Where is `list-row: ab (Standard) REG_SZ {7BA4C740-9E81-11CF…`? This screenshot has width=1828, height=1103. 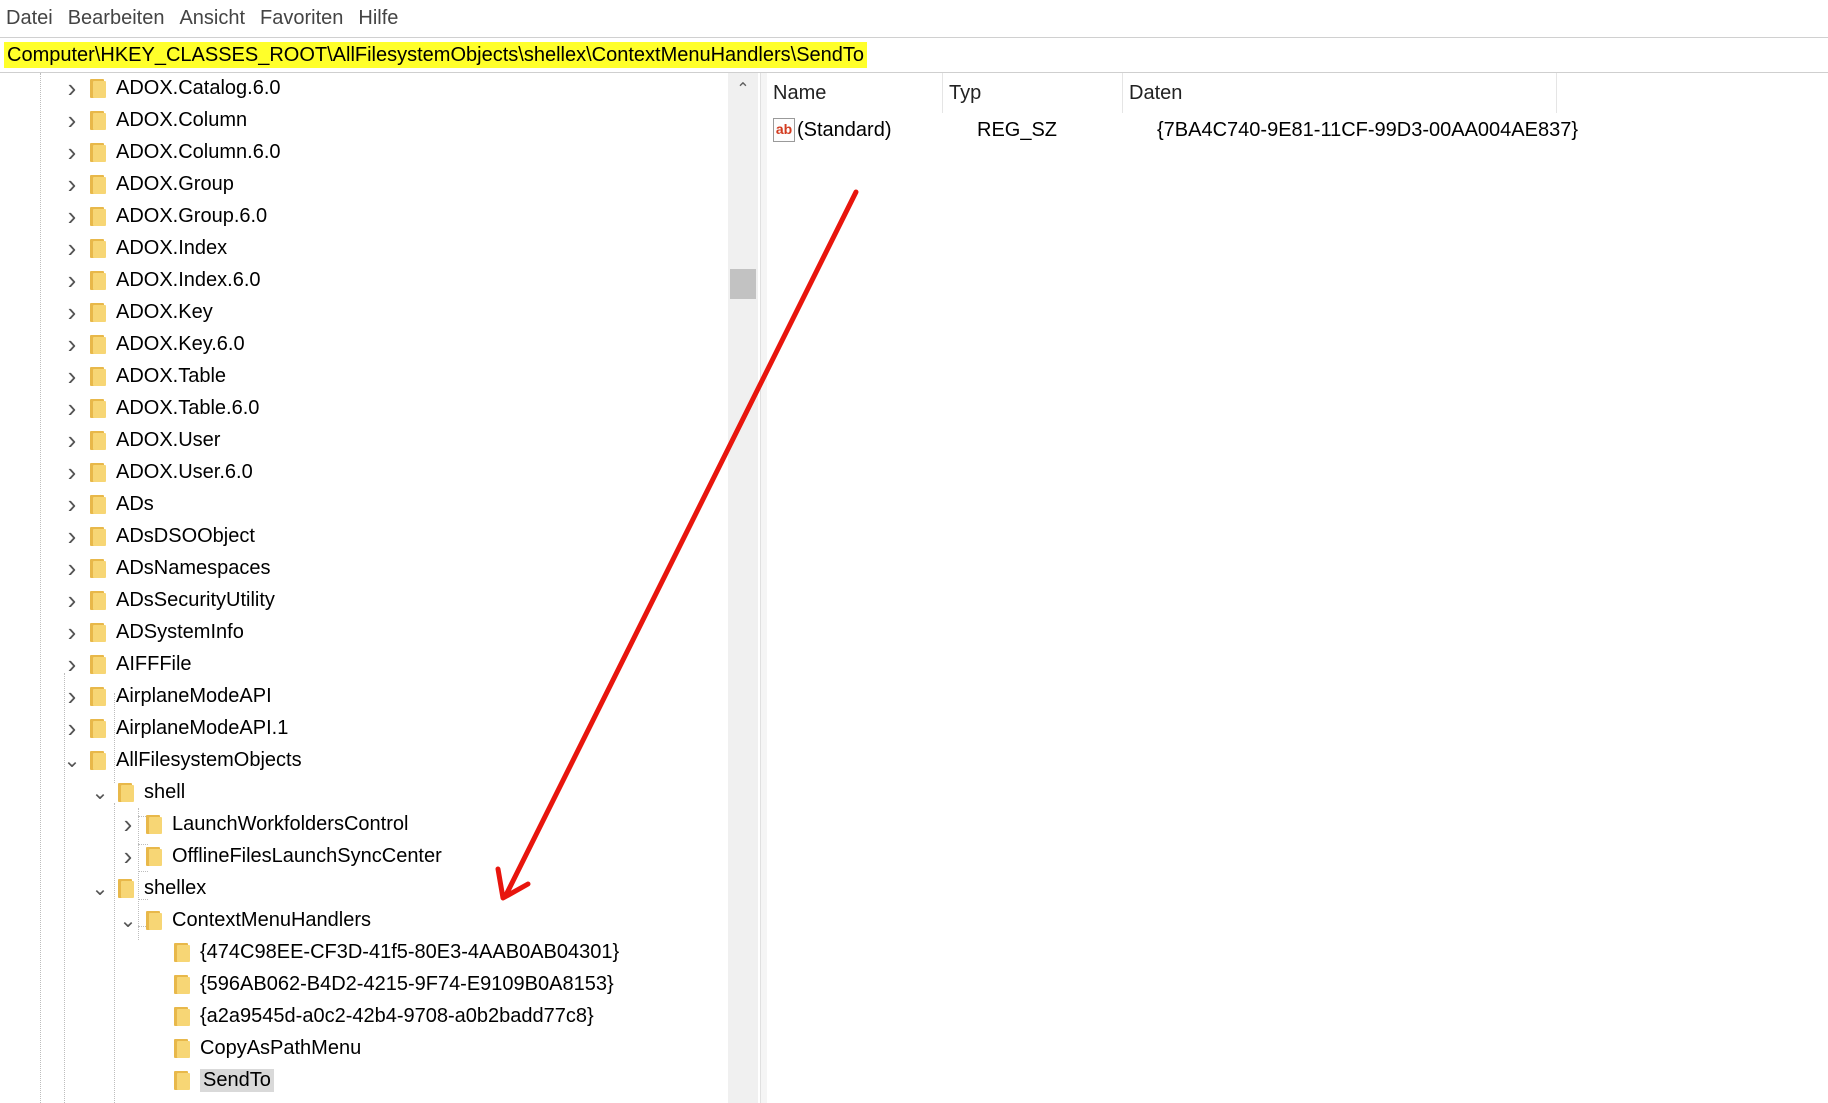
list-row: ab (Standard) REG_SZ {7BA4C740-9E81-11CF… is located at coordinates (1297, 130).